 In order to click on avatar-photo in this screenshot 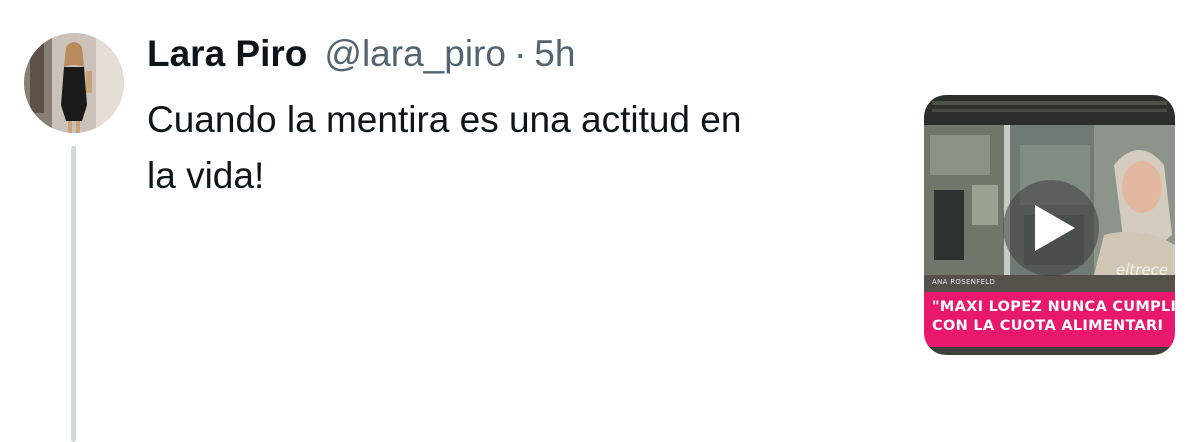, I will do `click(74, 83)`.